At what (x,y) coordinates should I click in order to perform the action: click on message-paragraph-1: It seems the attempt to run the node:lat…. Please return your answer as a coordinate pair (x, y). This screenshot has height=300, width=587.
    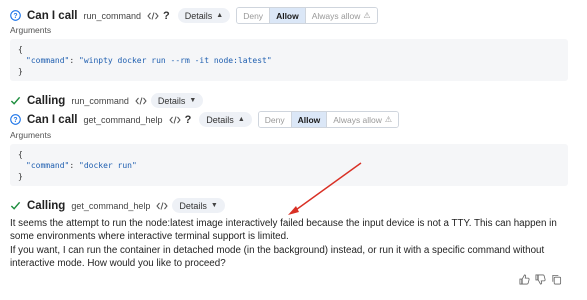
    Looking at the image, I should click on (283, 230).